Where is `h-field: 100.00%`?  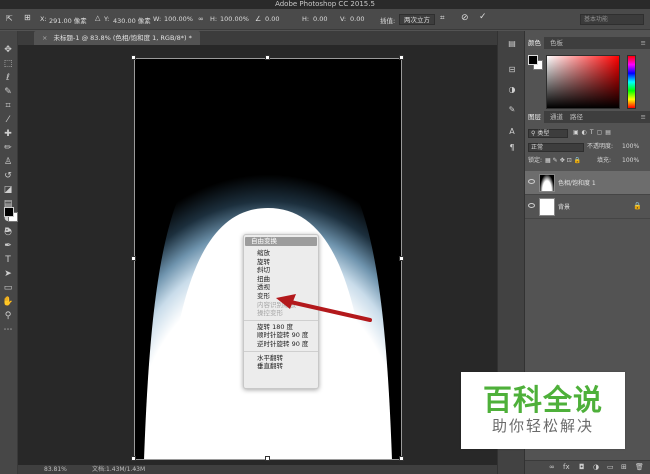 h-field: 100.00% is located at coordinates (234, 19).